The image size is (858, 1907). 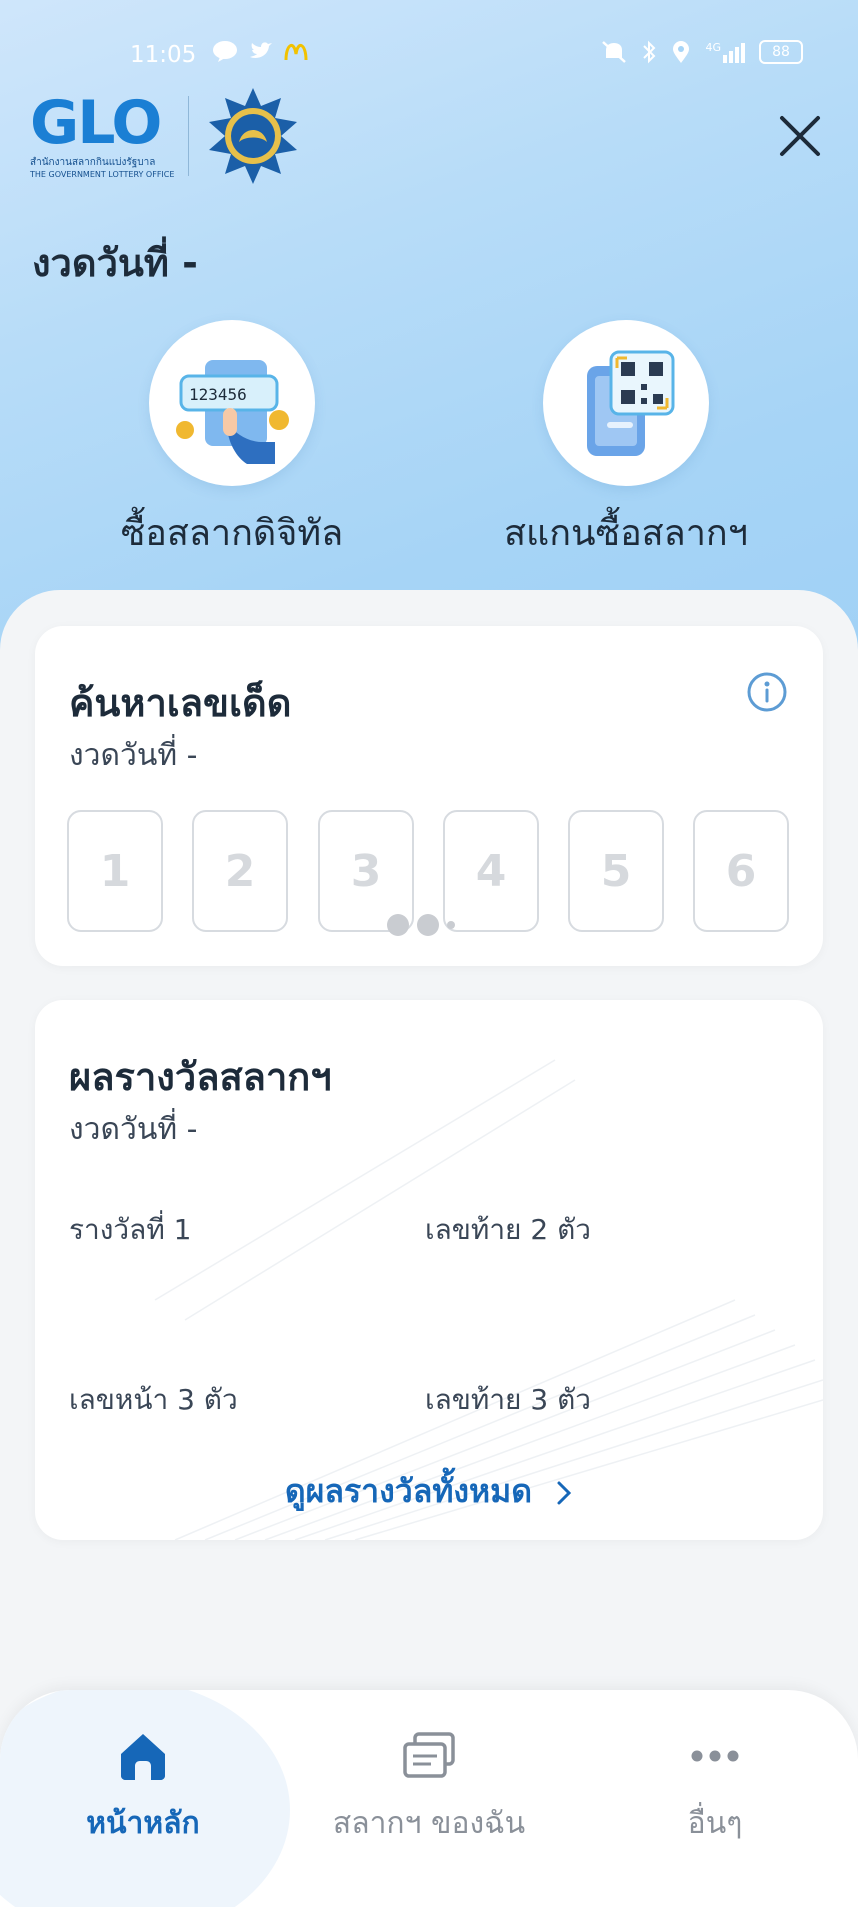 I want to click on bottom-tab-bar: หน้าหลัก สลากฯ ของฉัน อื่นๆ, so click(x=429, y=1798).